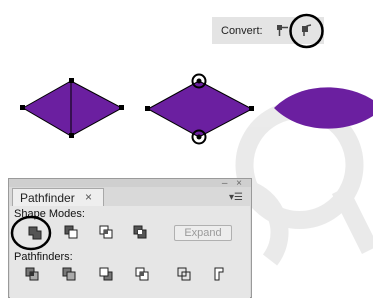 This screenshot has width=373, height=298. Describe the element at coordinates (236, 197) in the screenshot. I see `panel-menu-icon: ▾☰` at that location.